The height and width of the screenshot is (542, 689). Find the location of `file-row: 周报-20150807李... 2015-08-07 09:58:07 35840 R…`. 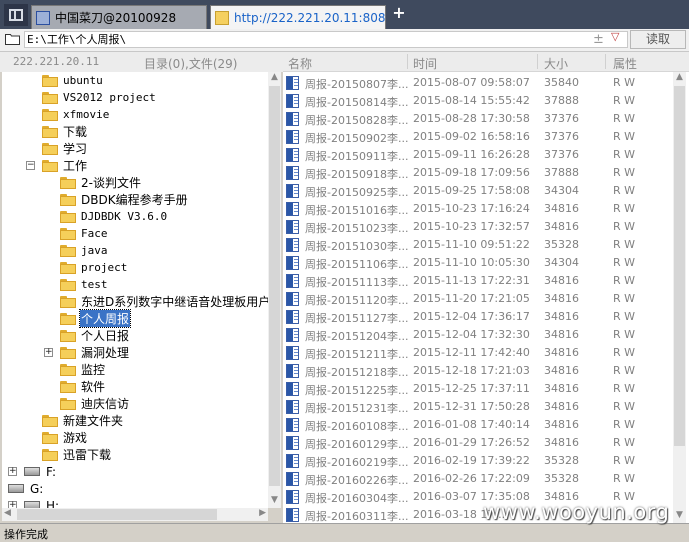

file-row: 周报-20150807李... 2015-08-07 09:58:07 35840 R… is located at coordinates (483, 83).